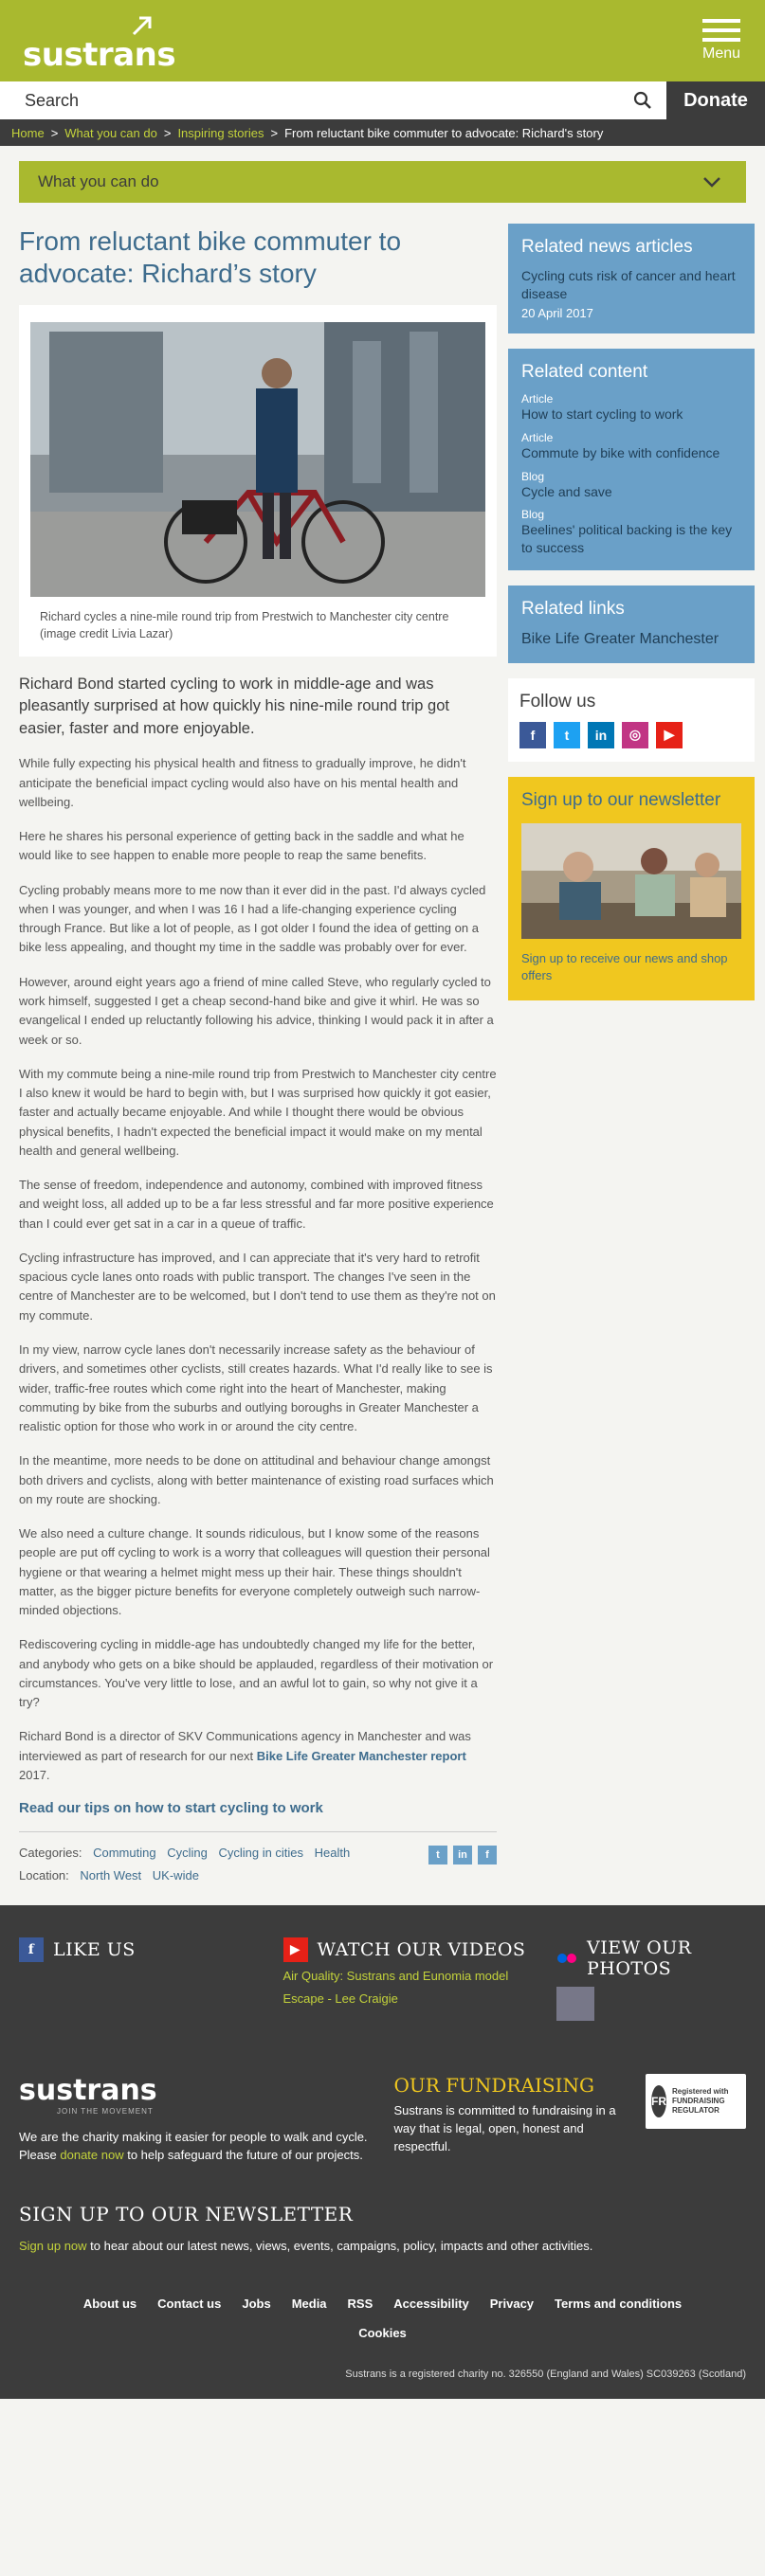 The image size is (765, 2576). What do you see at coordinates (256, 2304) in the screenshot?
I see `footer-link-jobs: Jobs` at bounding box center [256, 2304].